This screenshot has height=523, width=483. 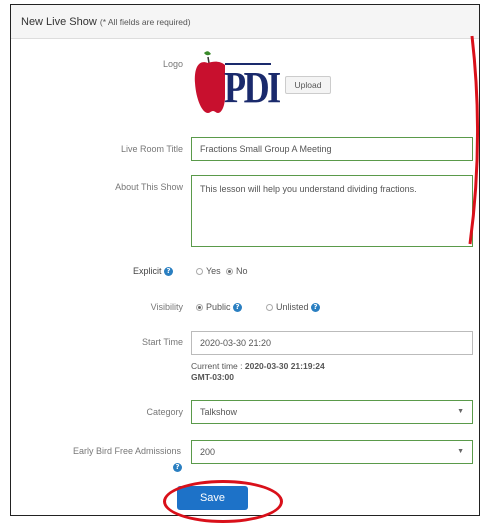 What do you see at coordinates (212, 377) in the screenshot?
I see `timezone-value: GMT-03:00` at bounding box center [212, 377].